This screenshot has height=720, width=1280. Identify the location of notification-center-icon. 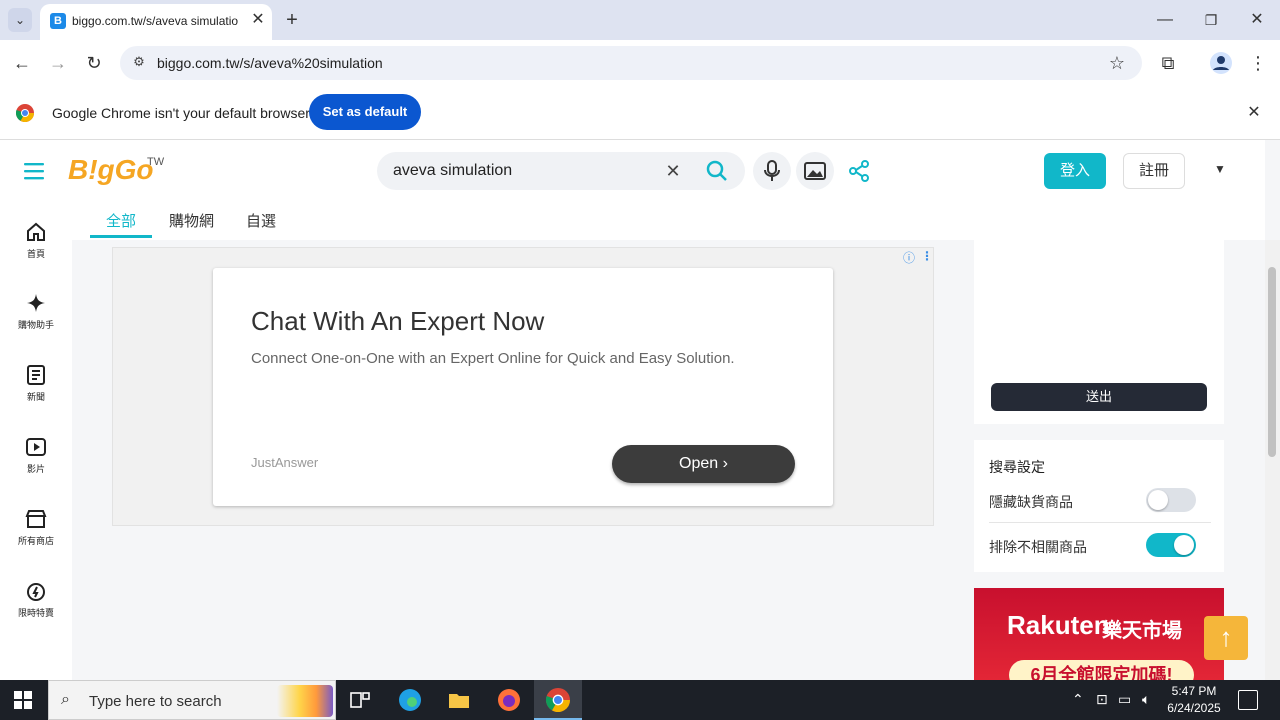
(1248, 700).